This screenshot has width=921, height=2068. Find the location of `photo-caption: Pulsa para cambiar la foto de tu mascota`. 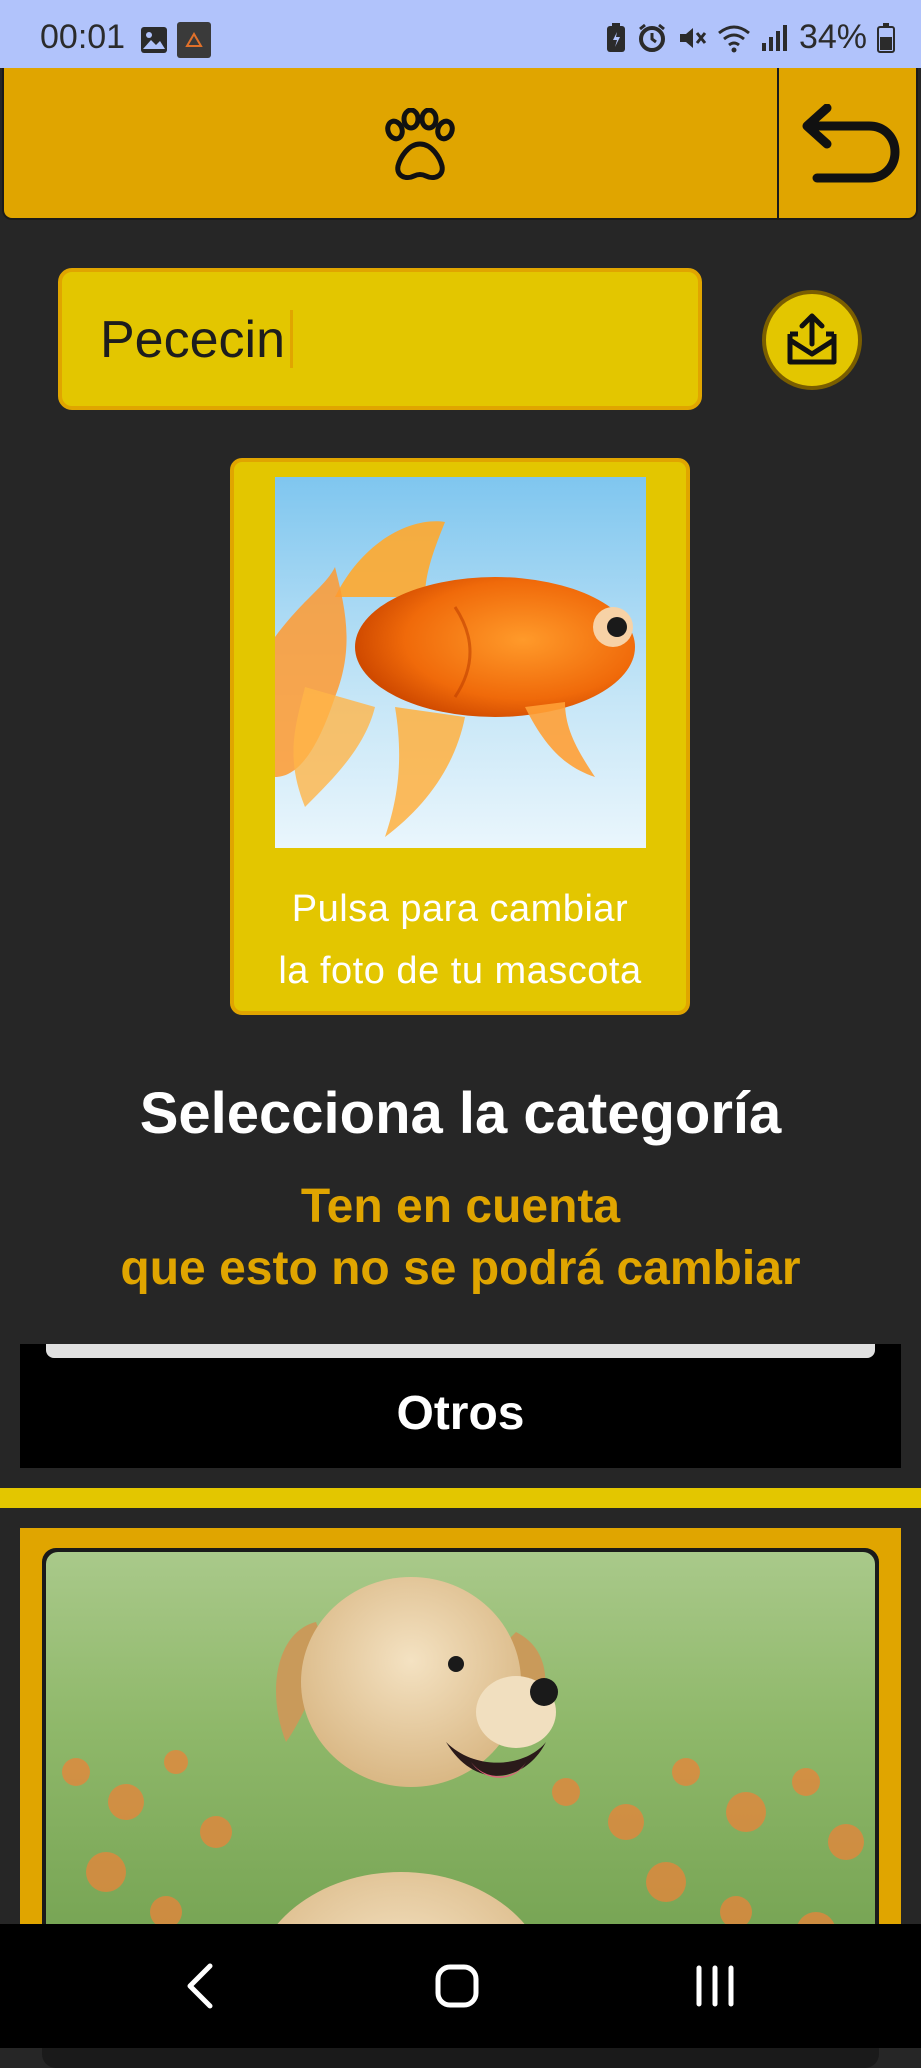

photo-caption: Pulsa para cambiar la foto de tu mascota is located at coordinates (460, 940).